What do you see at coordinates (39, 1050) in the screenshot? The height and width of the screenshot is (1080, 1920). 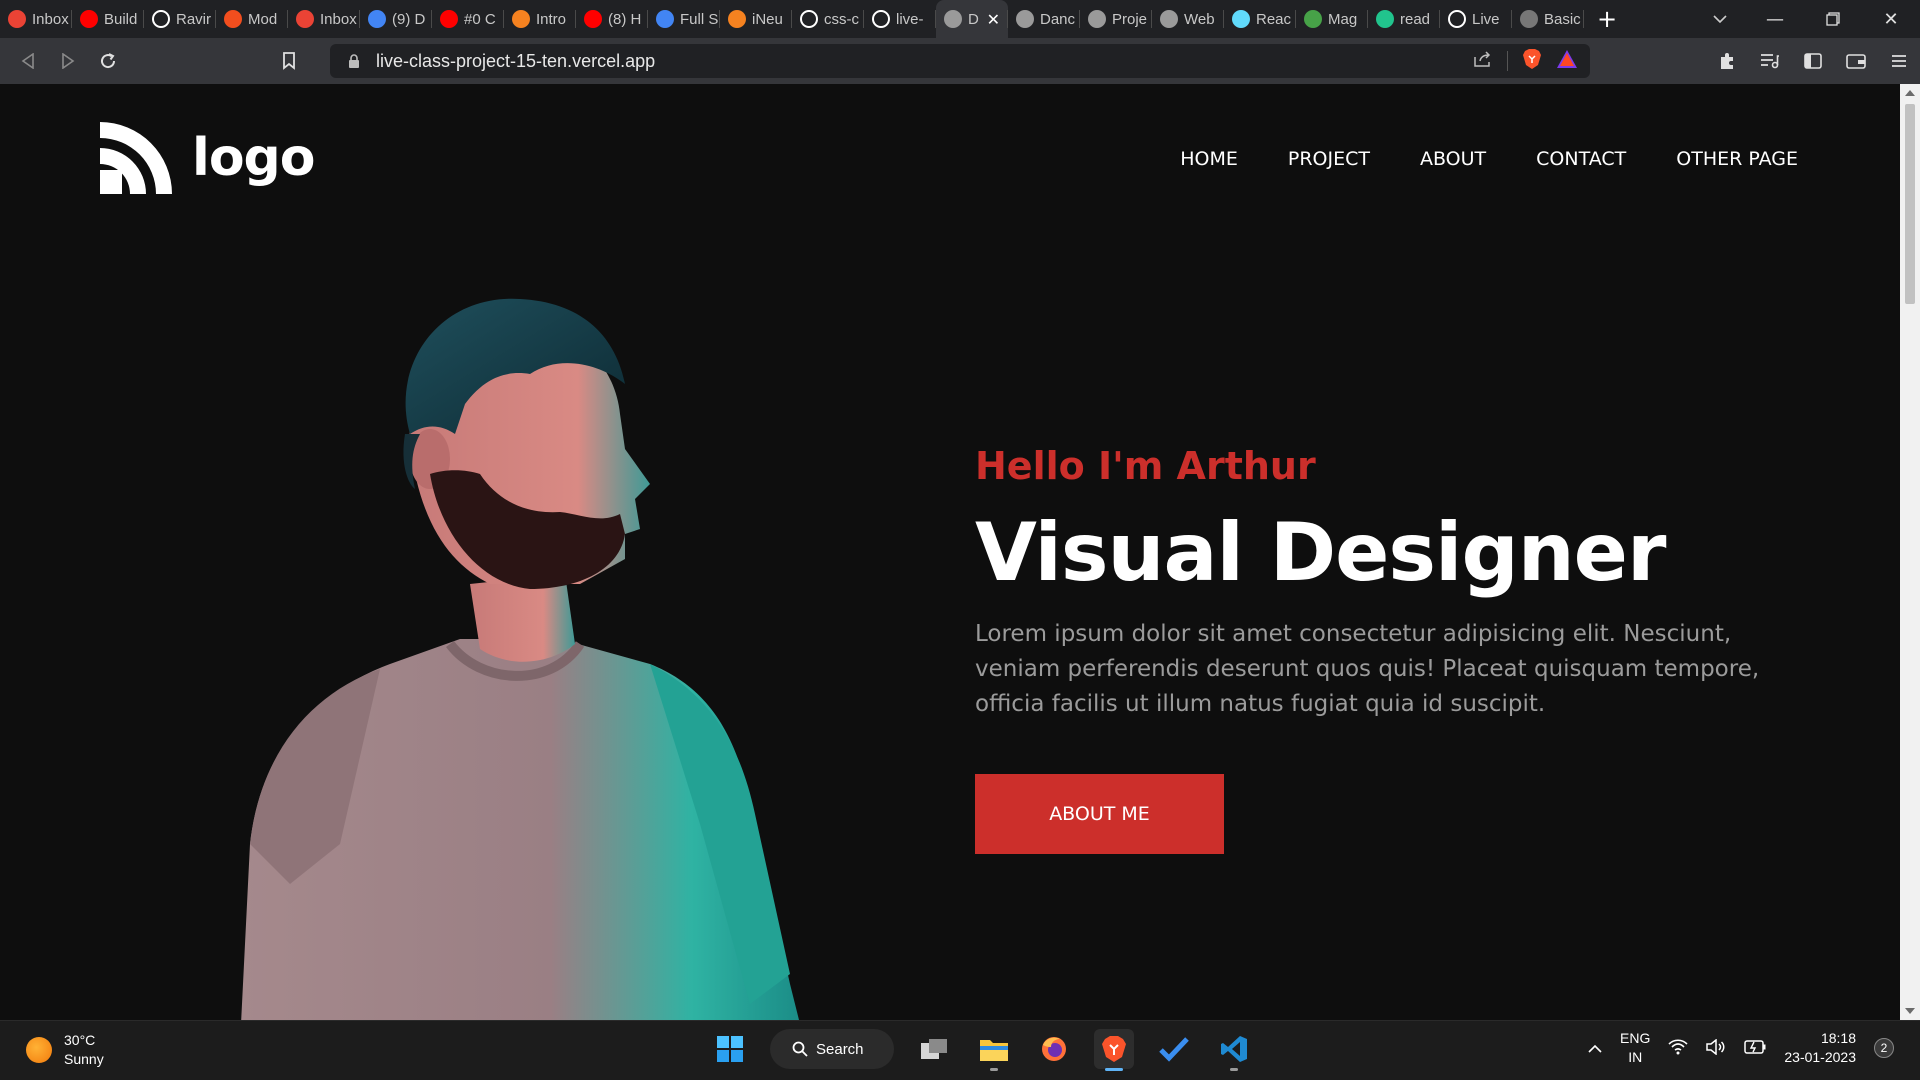 I see `sun-icon` at bounding box center [39, 1050].